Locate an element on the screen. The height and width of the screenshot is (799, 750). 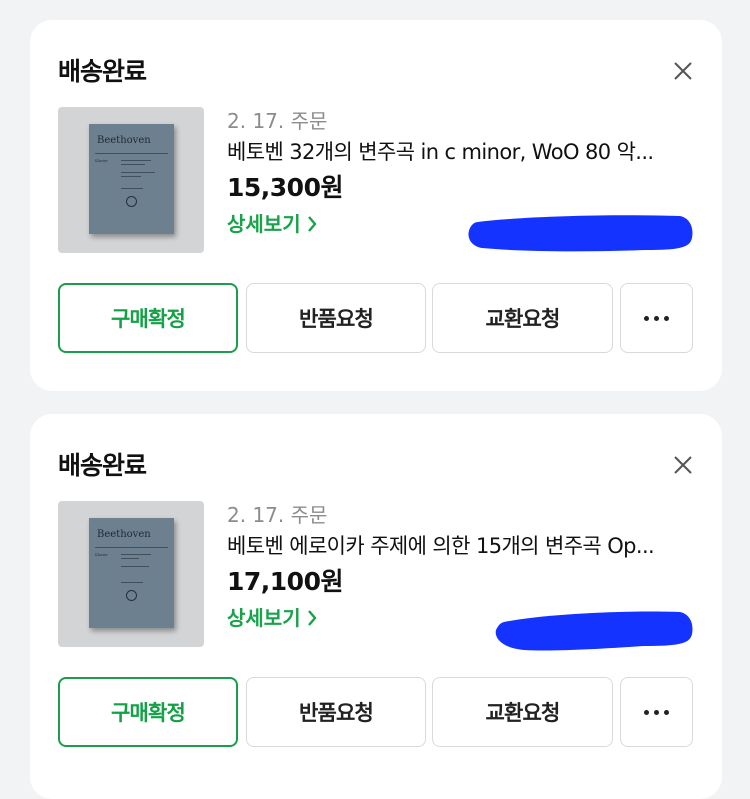
product-price: 17,100원 is located at coordinates (285, 581).